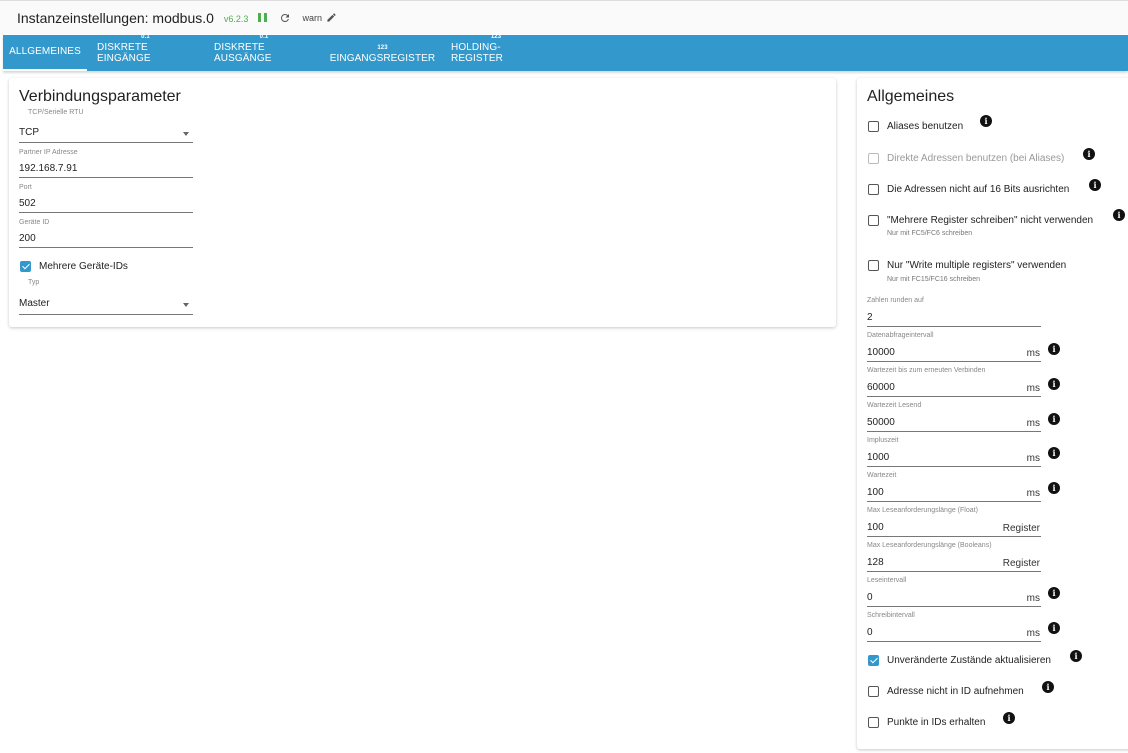  What do you see at coordinates (873, 189) in the screenshot?
I see `no-16bit-align-checkbox` at bounding box center [873, 189].